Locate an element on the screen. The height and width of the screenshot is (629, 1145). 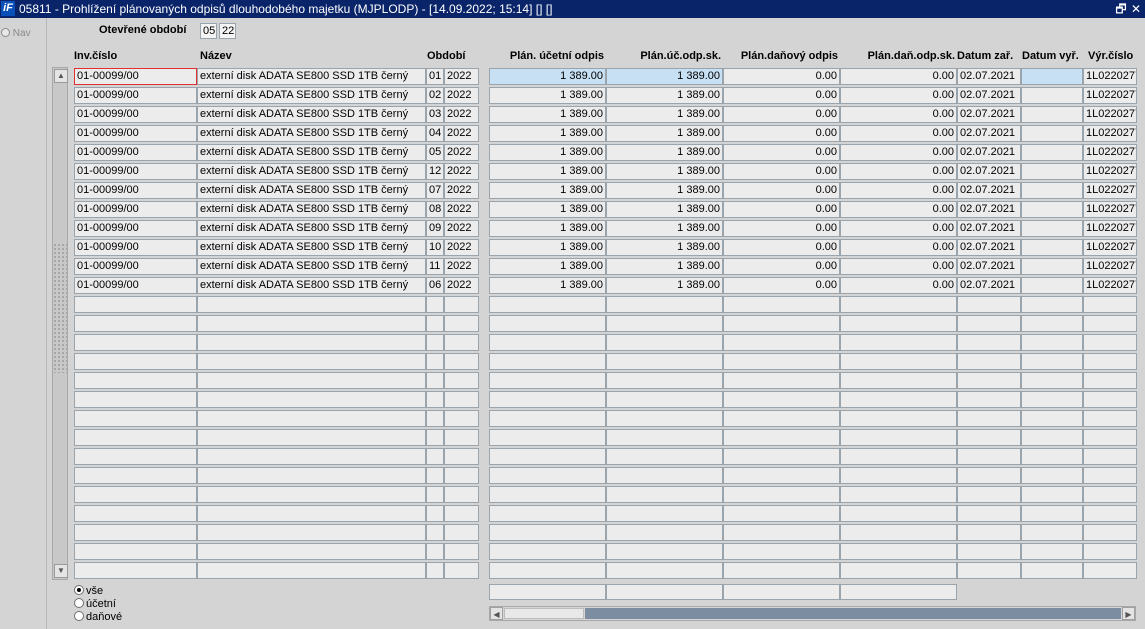
cell-month: 11 is located at coordinates (435, 266).